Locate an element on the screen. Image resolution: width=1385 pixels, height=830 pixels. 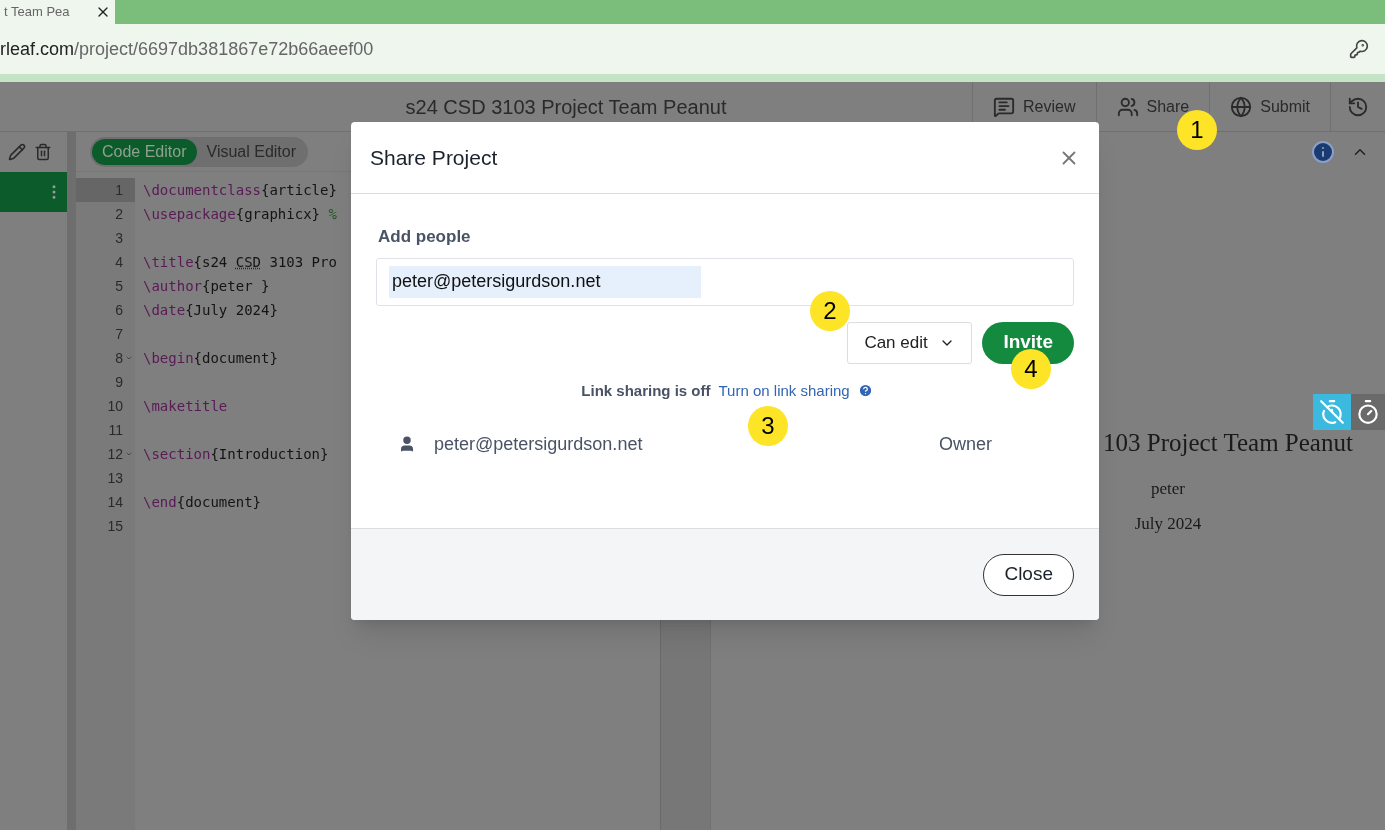
key-icon is located at coordinates (1359, 49).